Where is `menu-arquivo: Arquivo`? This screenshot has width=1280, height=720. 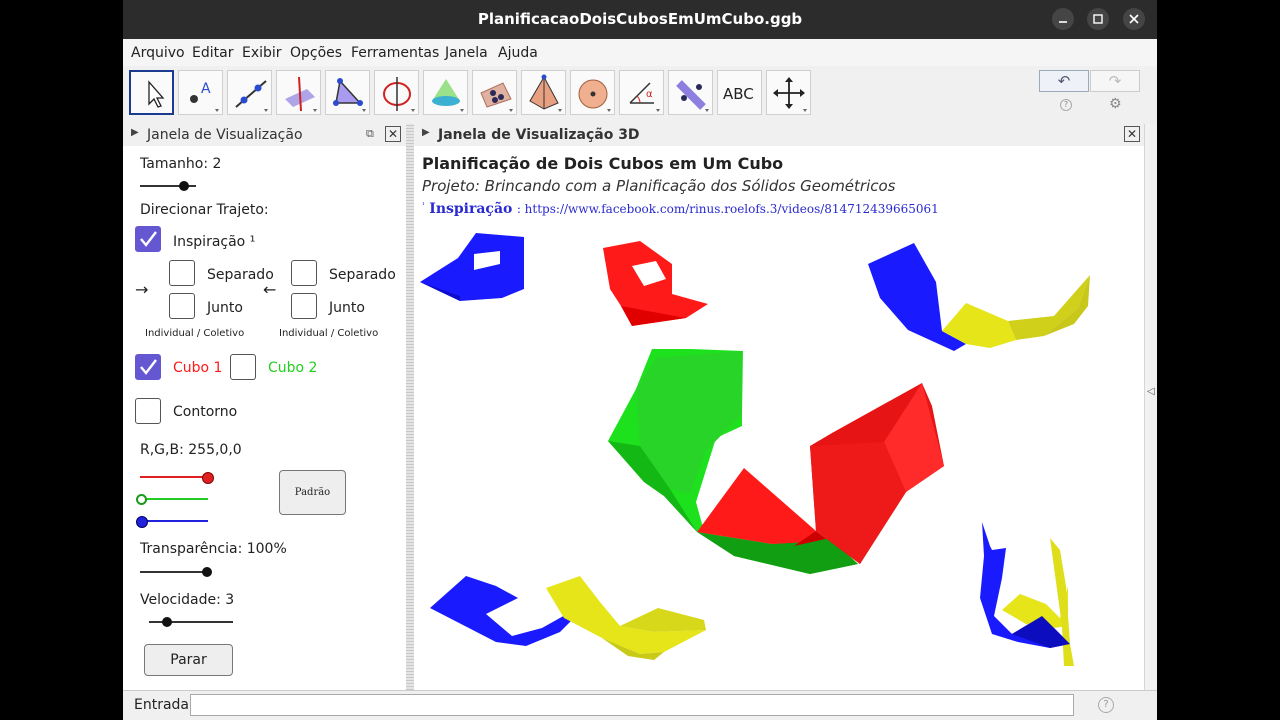 menu-arquivo: Arquivo is located at coordinates (158, 53).